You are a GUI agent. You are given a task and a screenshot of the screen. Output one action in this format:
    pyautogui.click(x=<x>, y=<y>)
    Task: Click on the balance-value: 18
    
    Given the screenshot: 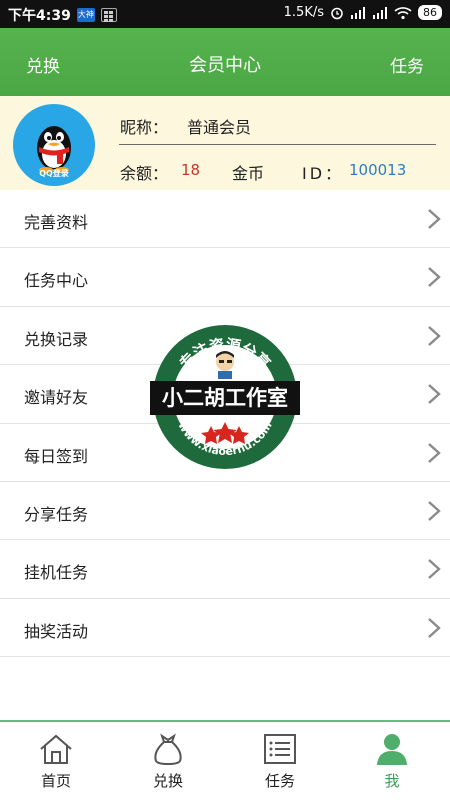 What is the action you would take?
    pyautogui.click(x=191, y=170)
    